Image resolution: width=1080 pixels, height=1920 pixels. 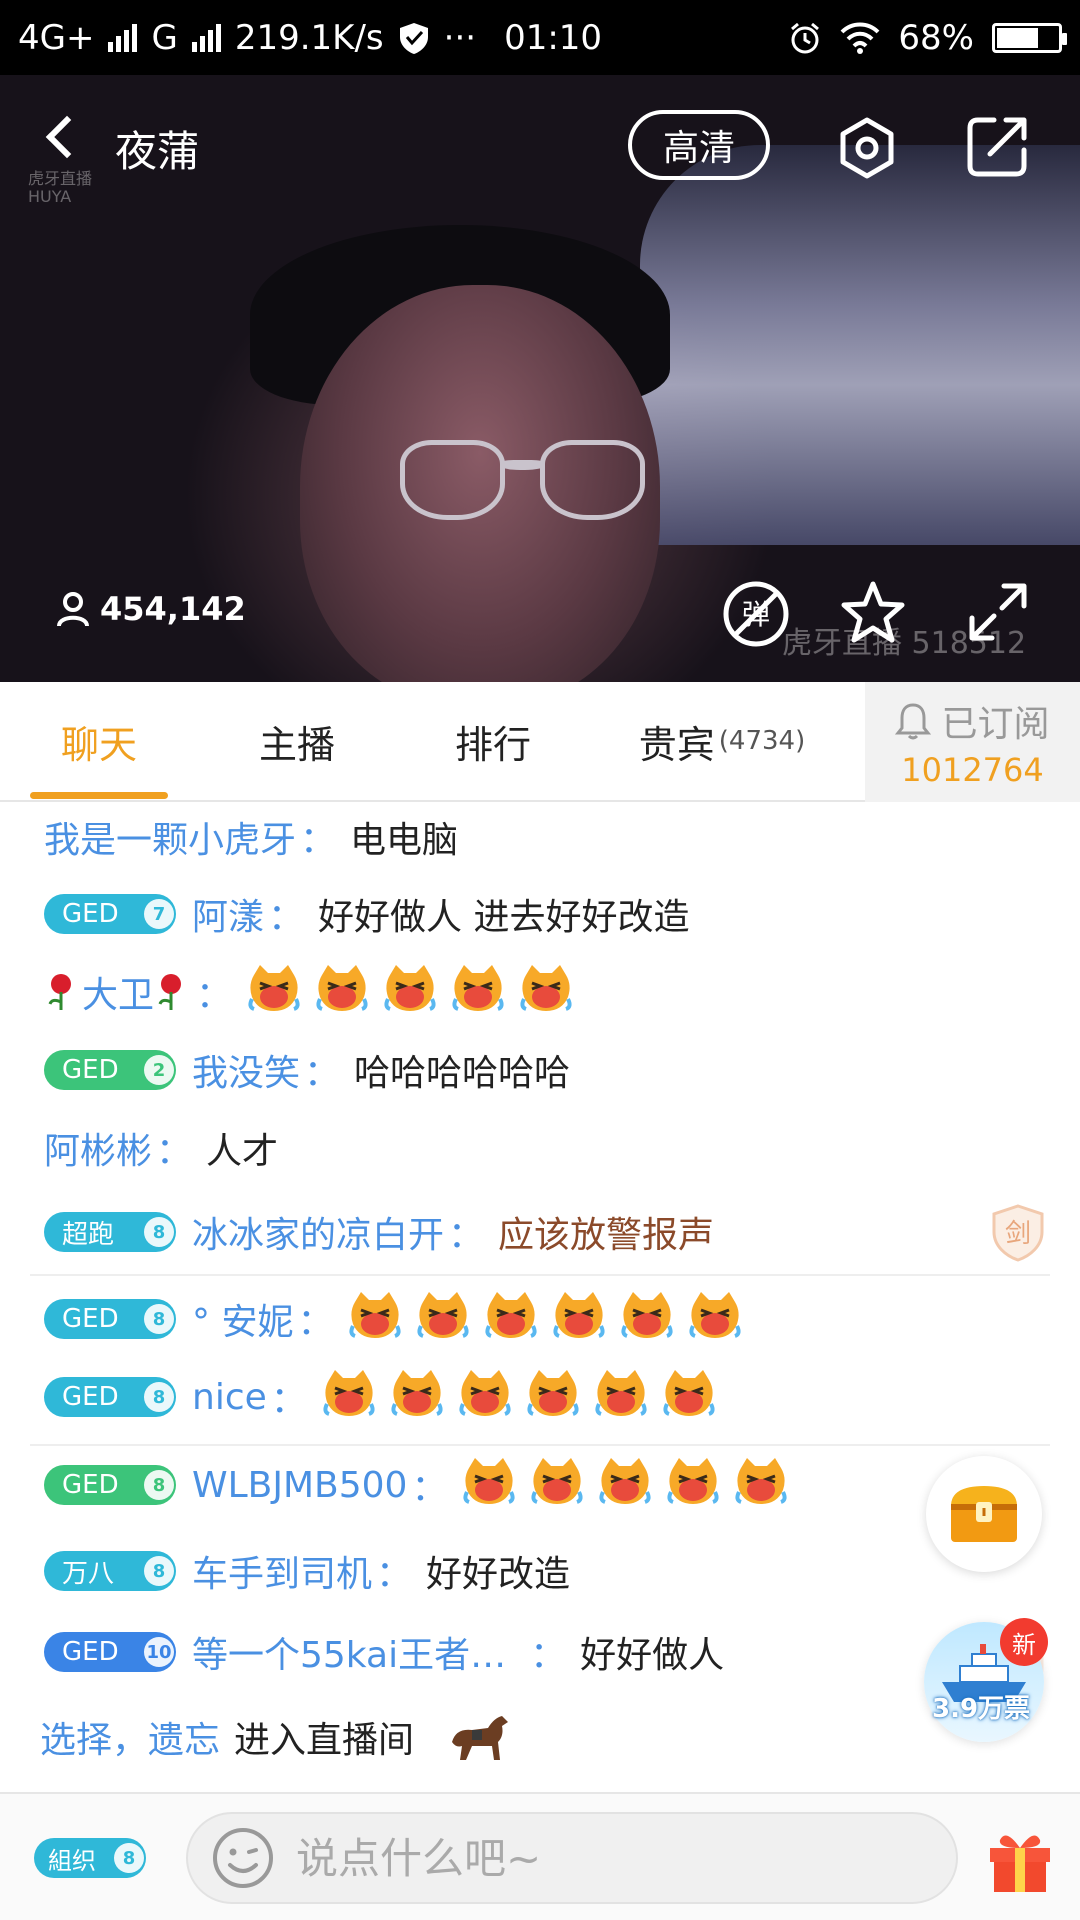 I want to click on wifi-icon, so click(x=860, y=38).